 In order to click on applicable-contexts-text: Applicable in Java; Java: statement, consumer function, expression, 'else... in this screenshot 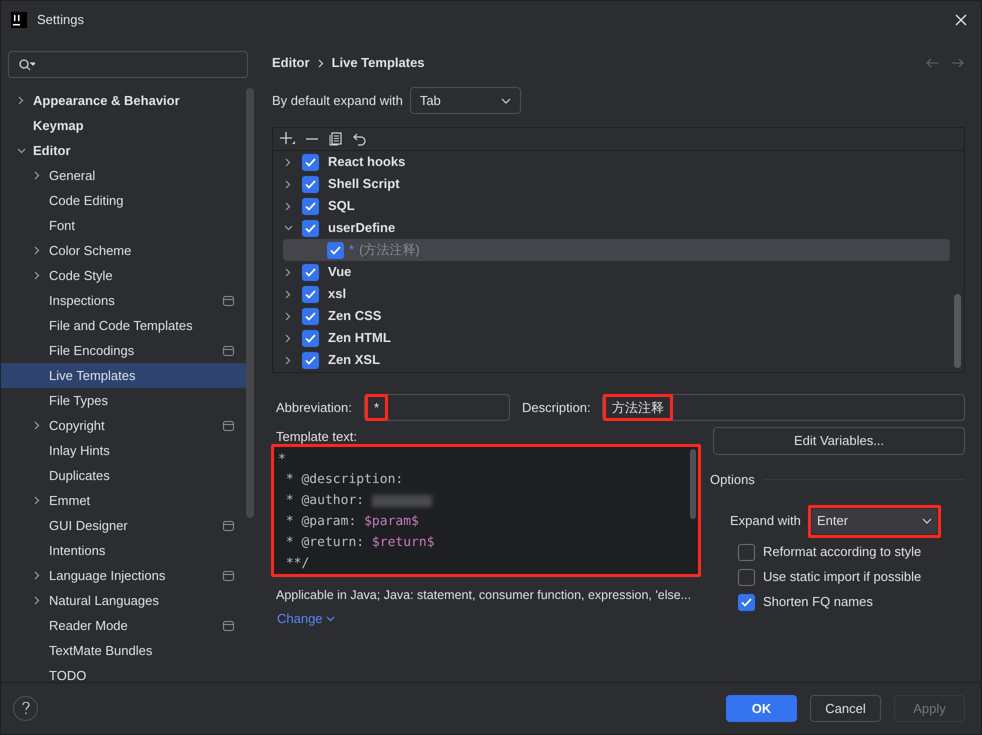, I will do `click(484, 595)`.